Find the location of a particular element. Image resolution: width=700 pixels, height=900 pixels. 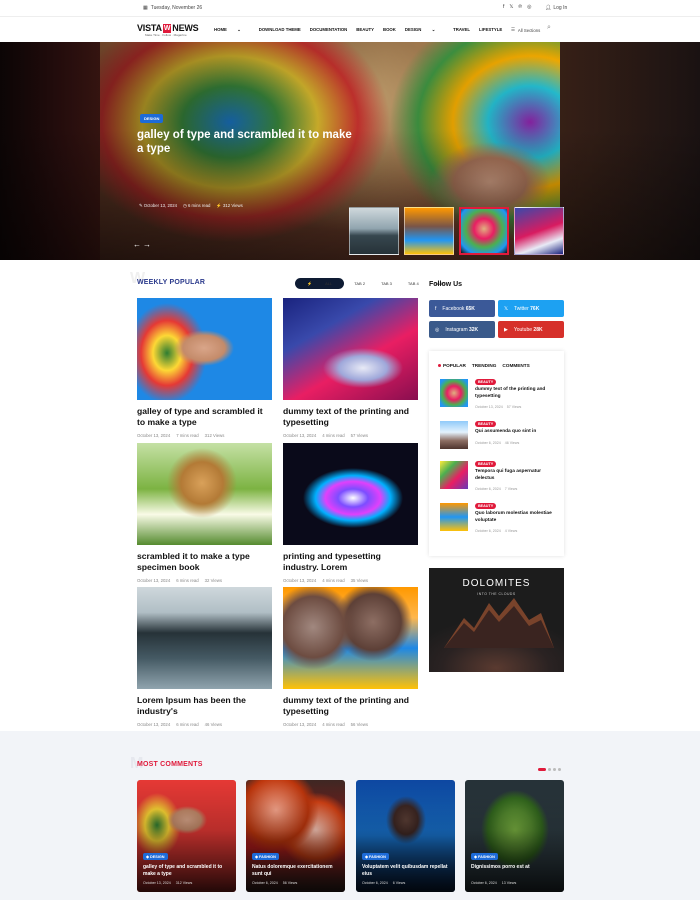

nav-item-home: HOME ⌄ is located at coordinates (232, 30).